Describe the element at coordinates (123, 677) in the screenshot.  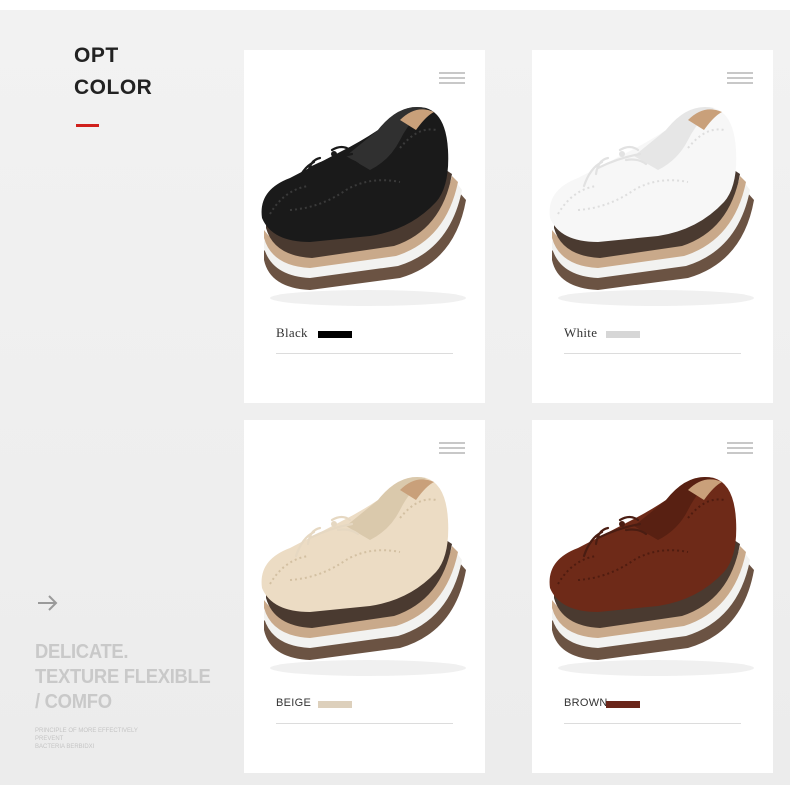
I see `tagline-line-2: TEXTURE FLEXIBLE` at that location.